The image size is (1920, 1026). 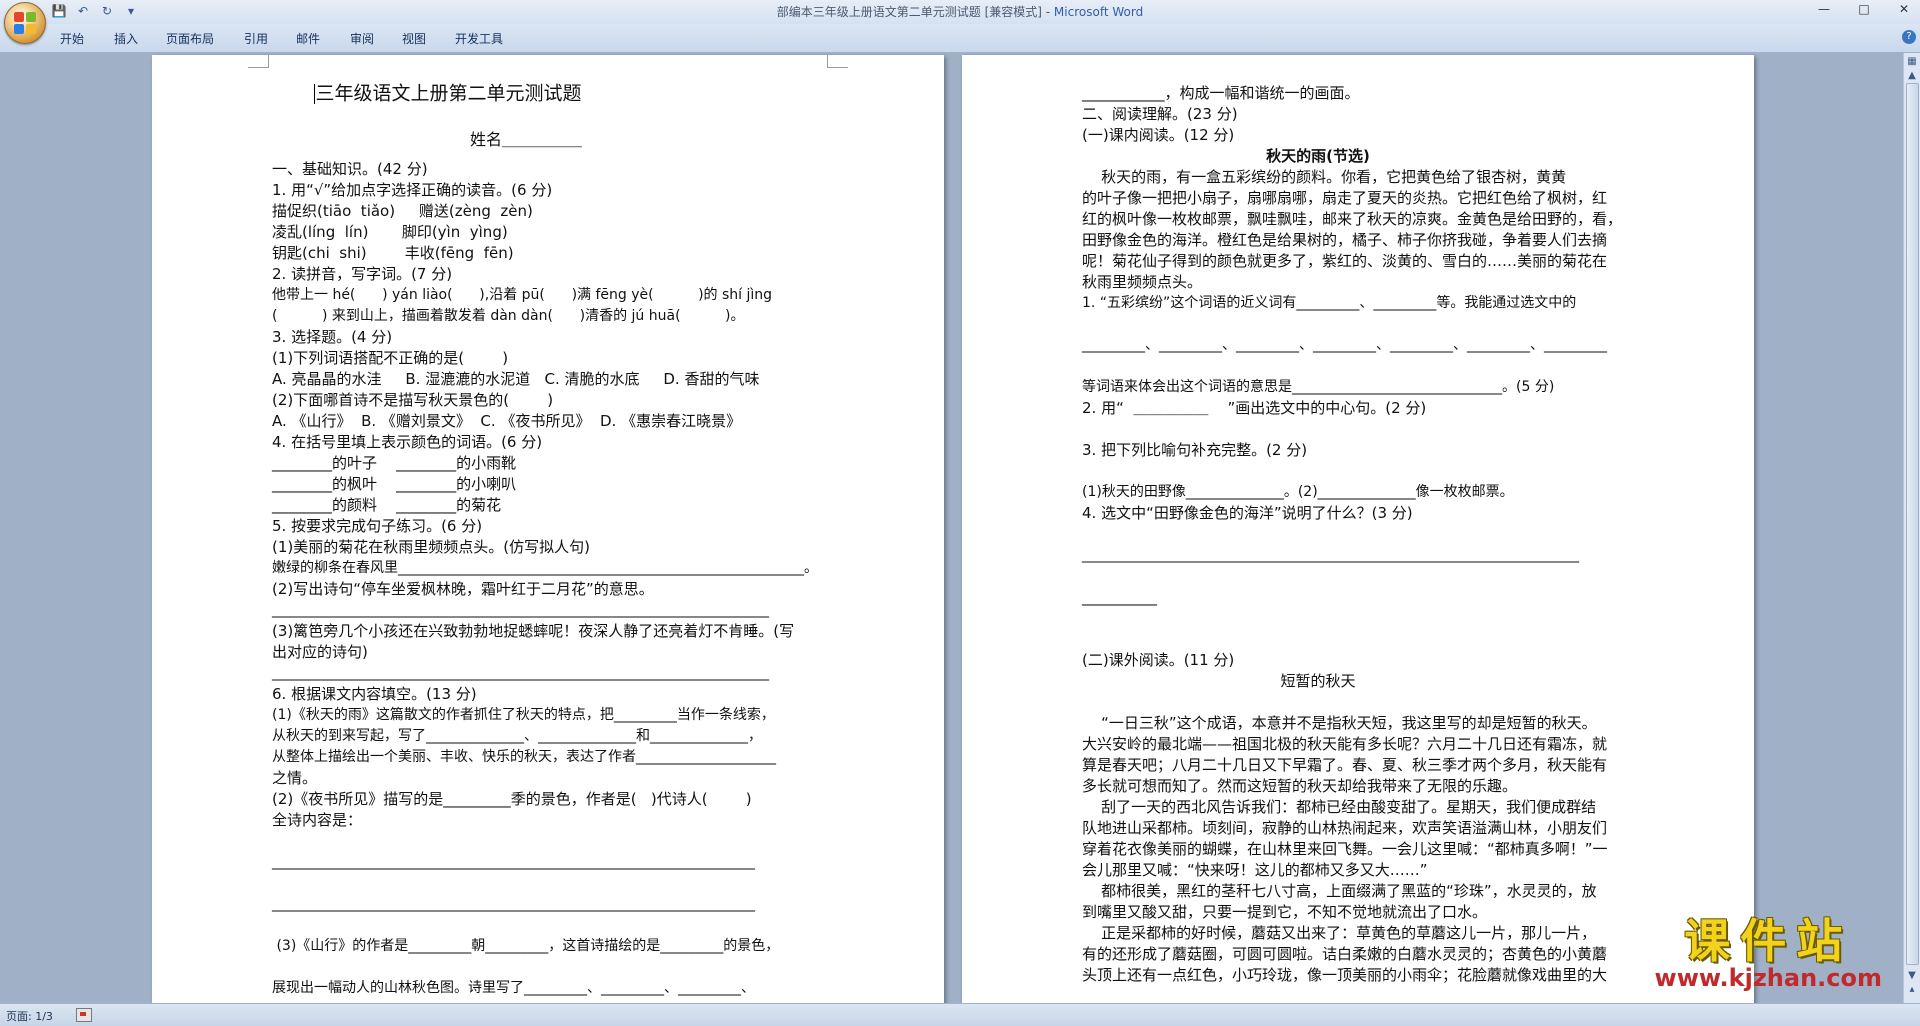 What do you see at coordinates (1345, 849) in the screenshot?
I see `text-line: 穿着花衣像美丽的蝴蝶，在山林里来回飞舞。一会儿这里喊：“都柿真多啊！”一` at bounding box center [1345, 849].